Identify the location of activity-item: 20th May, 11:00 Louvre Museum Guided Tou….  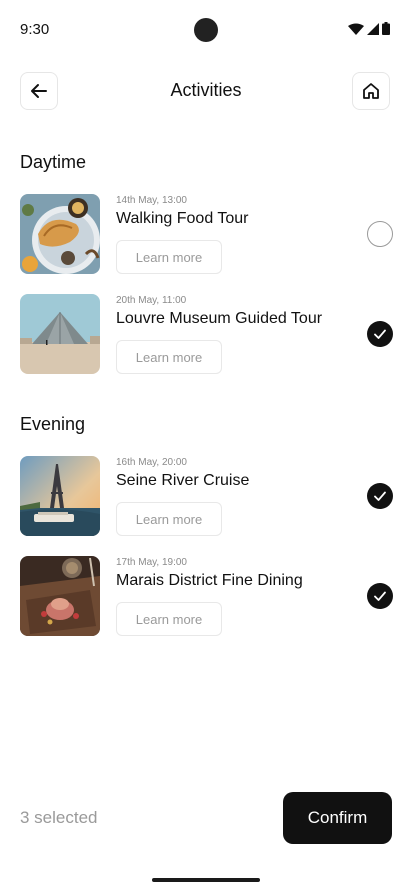
(206, 334).